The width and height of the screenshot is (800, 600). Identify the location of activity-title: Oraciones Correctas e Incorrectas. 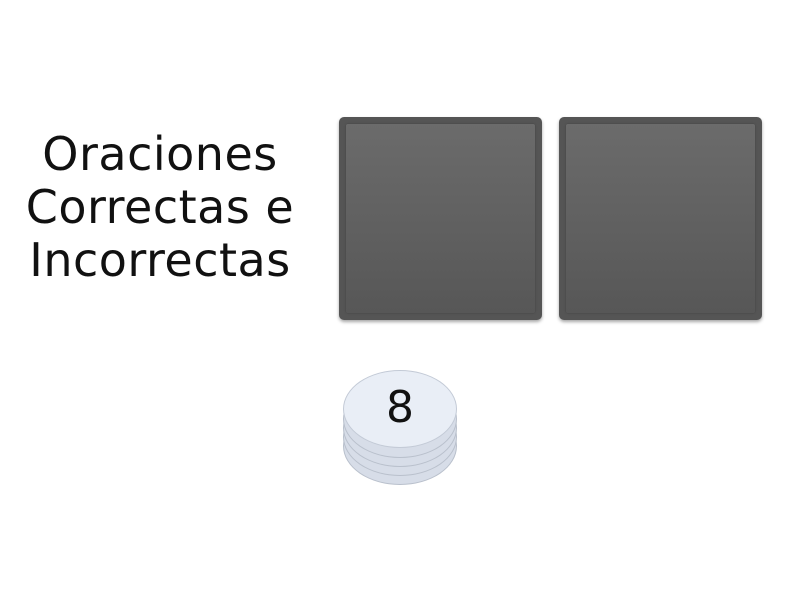
(160, 207).